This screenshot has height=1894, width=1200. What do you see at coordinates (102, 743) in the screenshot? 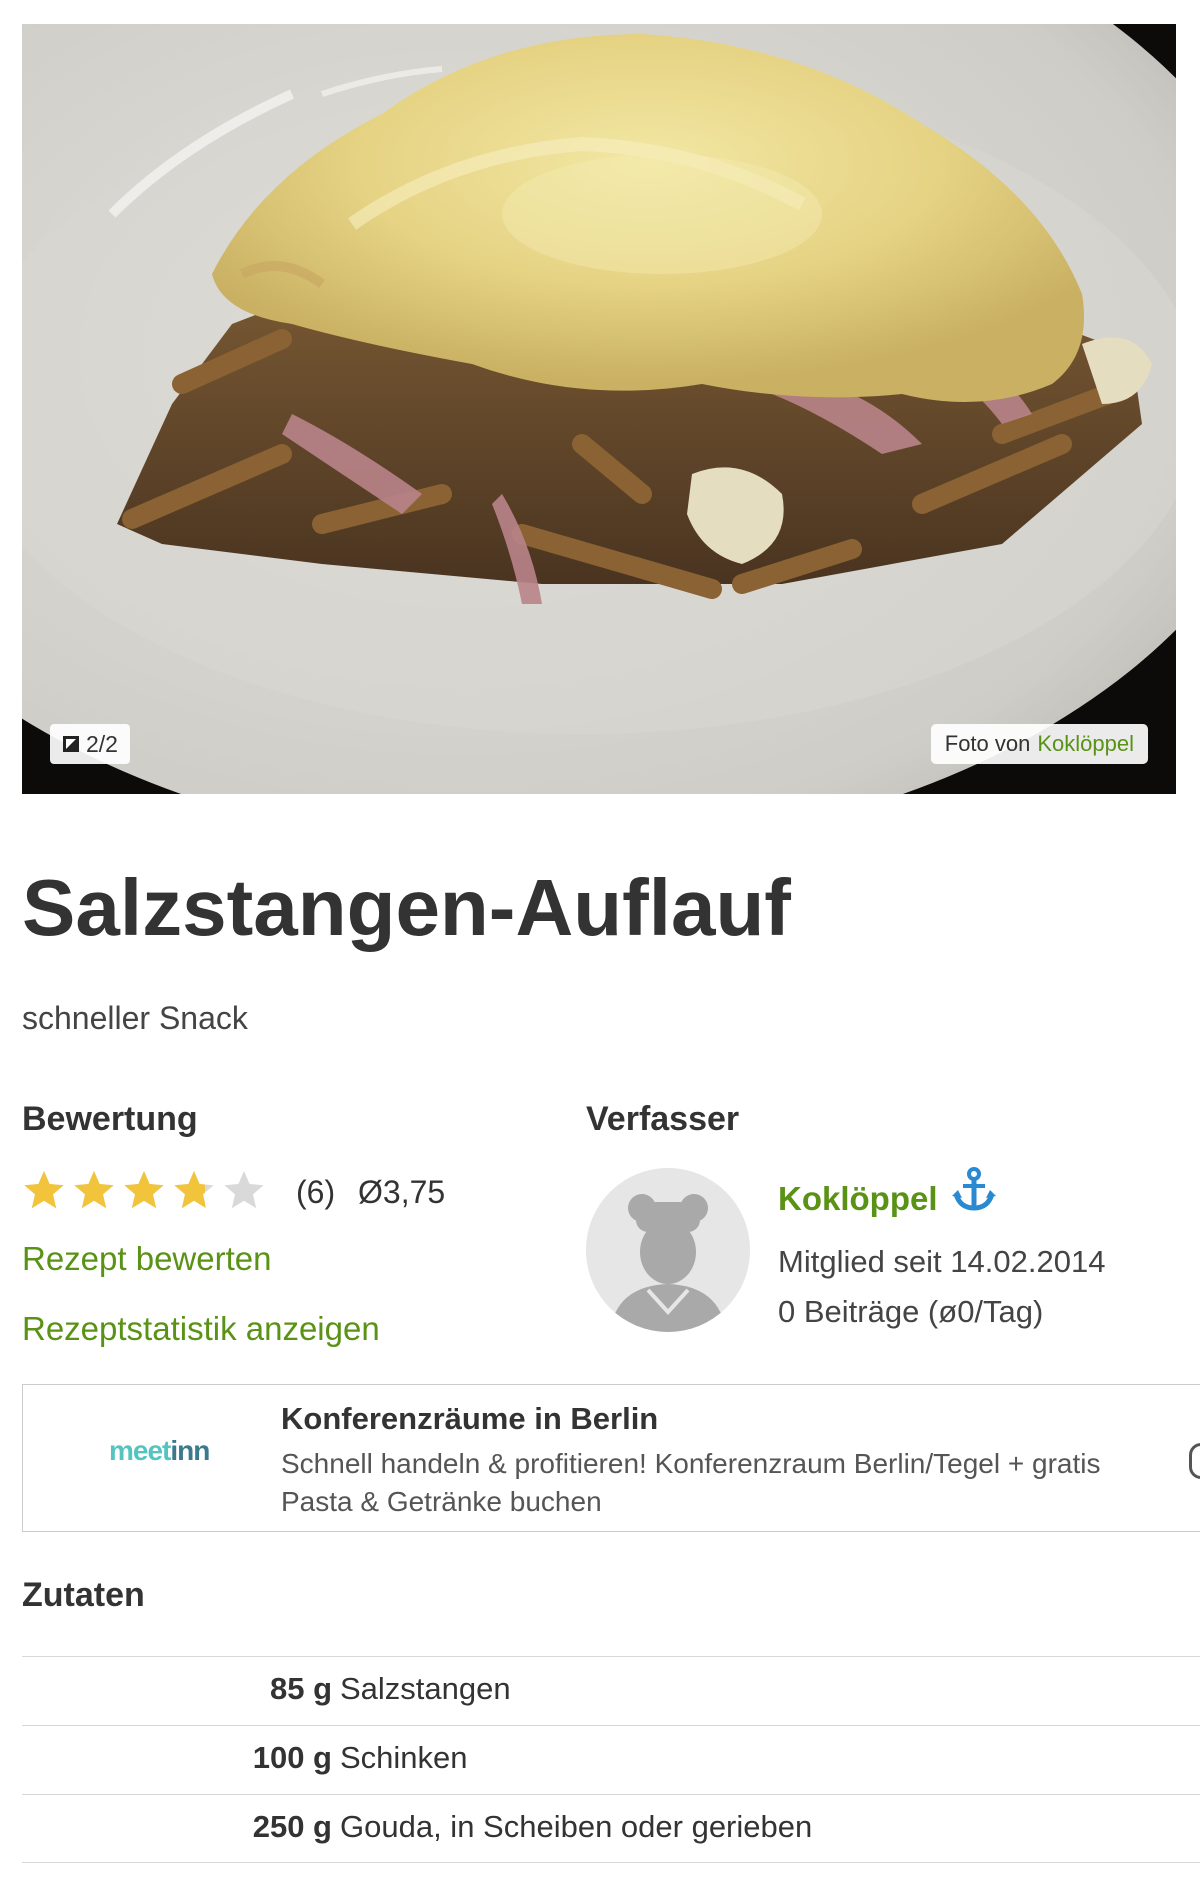
I see `gallery-counter-label: 2/2` at bounding box center [102, 743].